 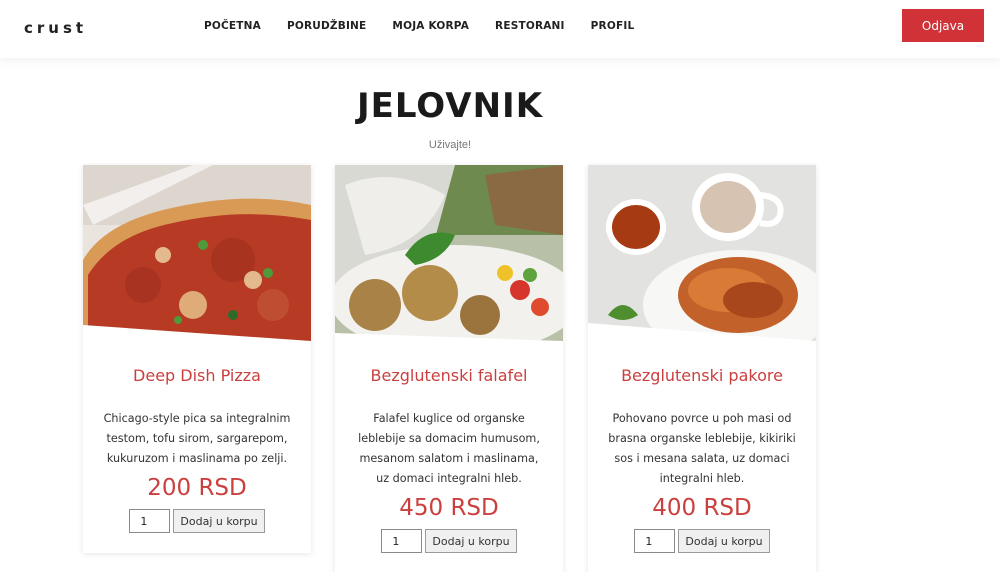 I want to click on logout-button: Odjava, so click(x=943, y=25).